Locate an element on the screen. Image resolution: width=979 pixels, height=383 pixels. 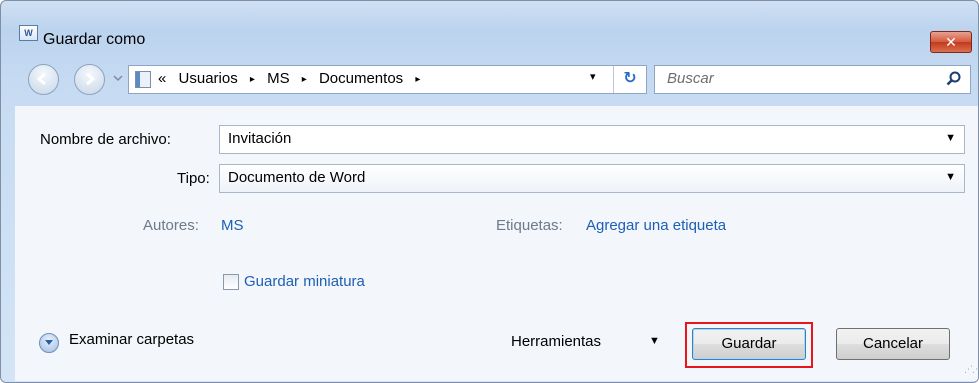
arrow-left-icon is located at coordinates (41, 79).